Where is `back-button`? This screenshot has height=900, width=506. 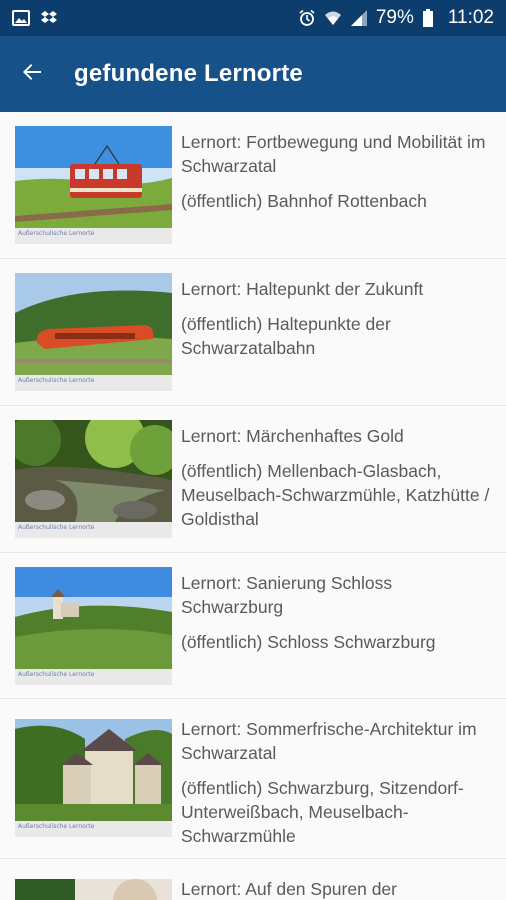 back-button is located at coordinates (32, 74).